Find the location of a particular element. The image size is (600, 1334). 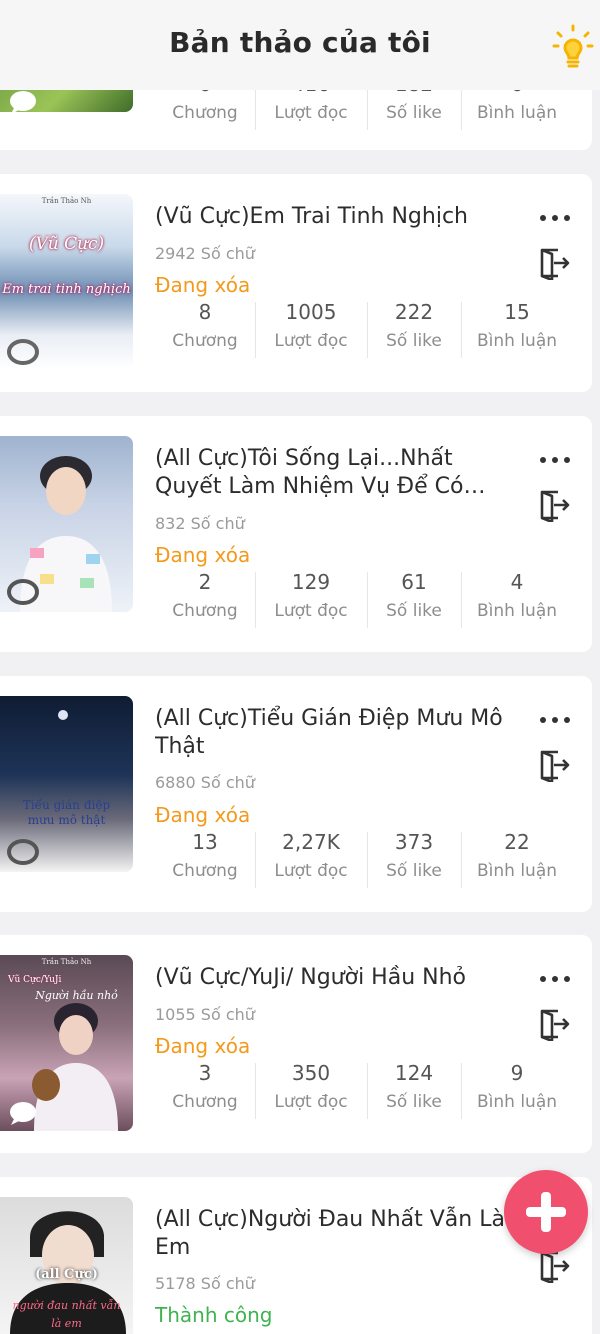

word-count: 1055 Số chữ is located at coordinates (205, 1014).